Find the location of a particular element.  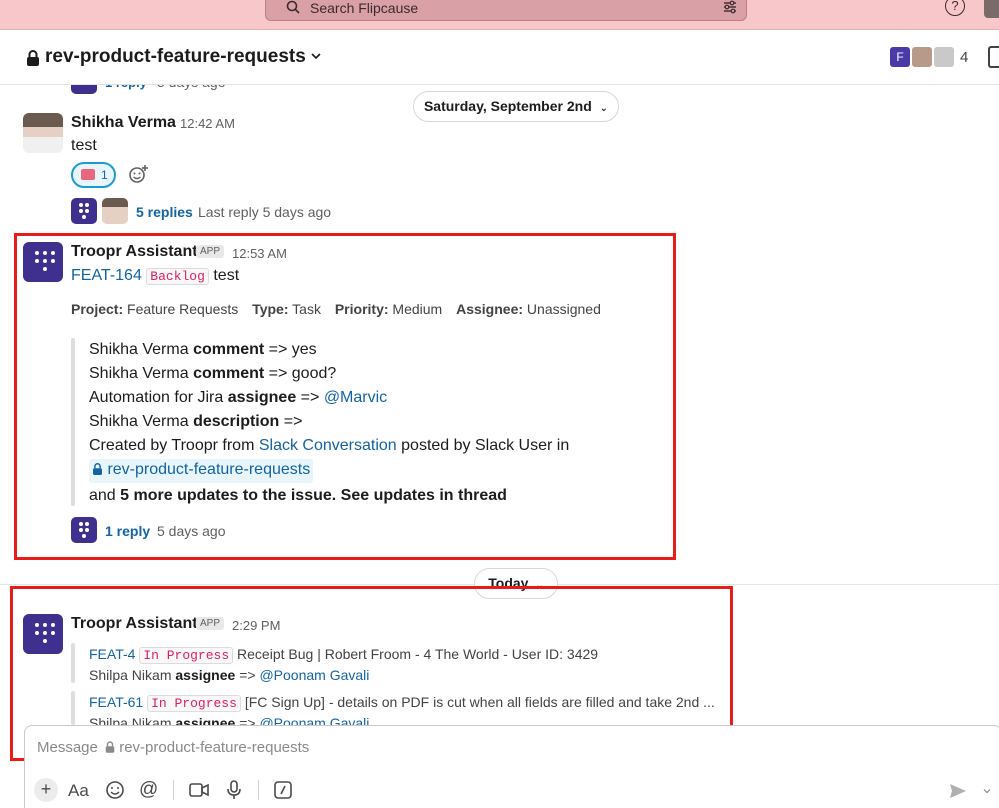

member-avatar: F is located at coordinates (900, 57).